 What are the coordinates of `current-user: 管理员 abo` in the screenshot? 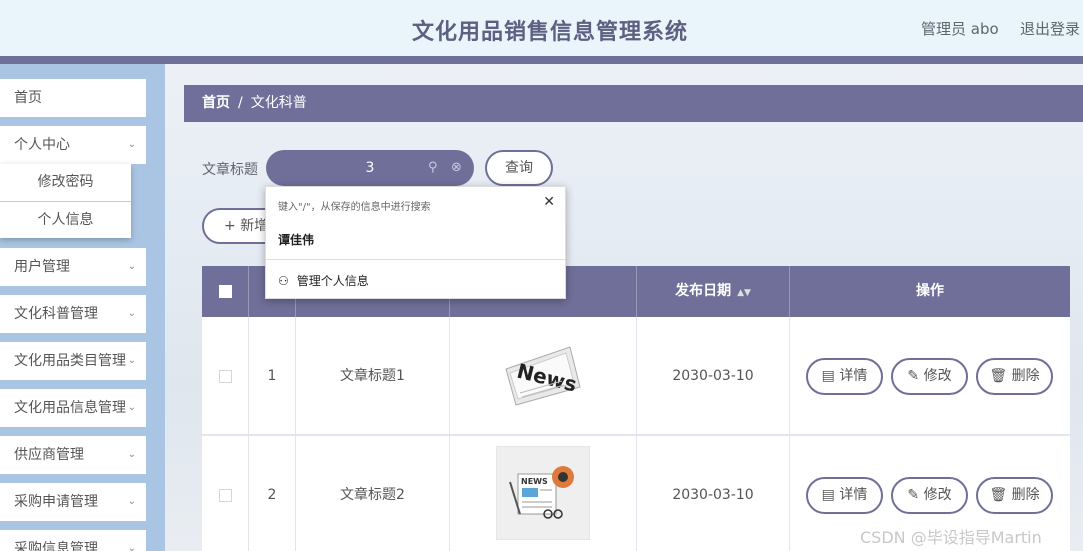 It's located at (960, 29).